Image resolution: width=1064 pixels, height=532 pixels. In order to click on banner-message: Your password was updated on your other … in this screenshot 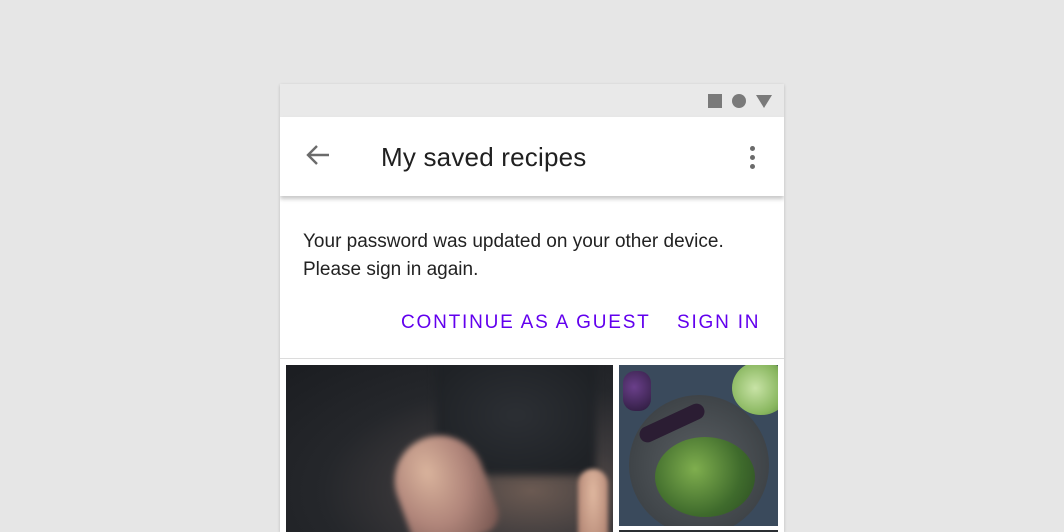, I will do `click(533, 256)`.